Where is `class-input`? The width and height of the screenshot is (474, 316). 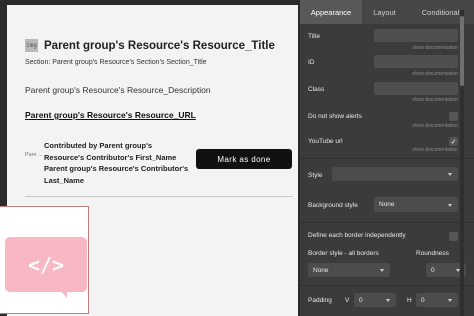 class-input is located at coordinates (416, 88).